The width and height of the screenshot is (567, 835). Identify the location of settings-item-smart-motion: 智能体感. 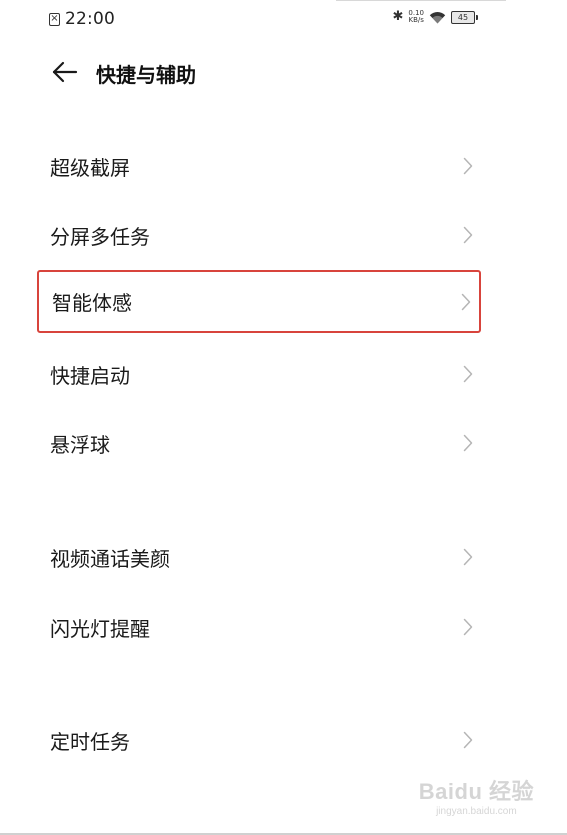
(259, 301).